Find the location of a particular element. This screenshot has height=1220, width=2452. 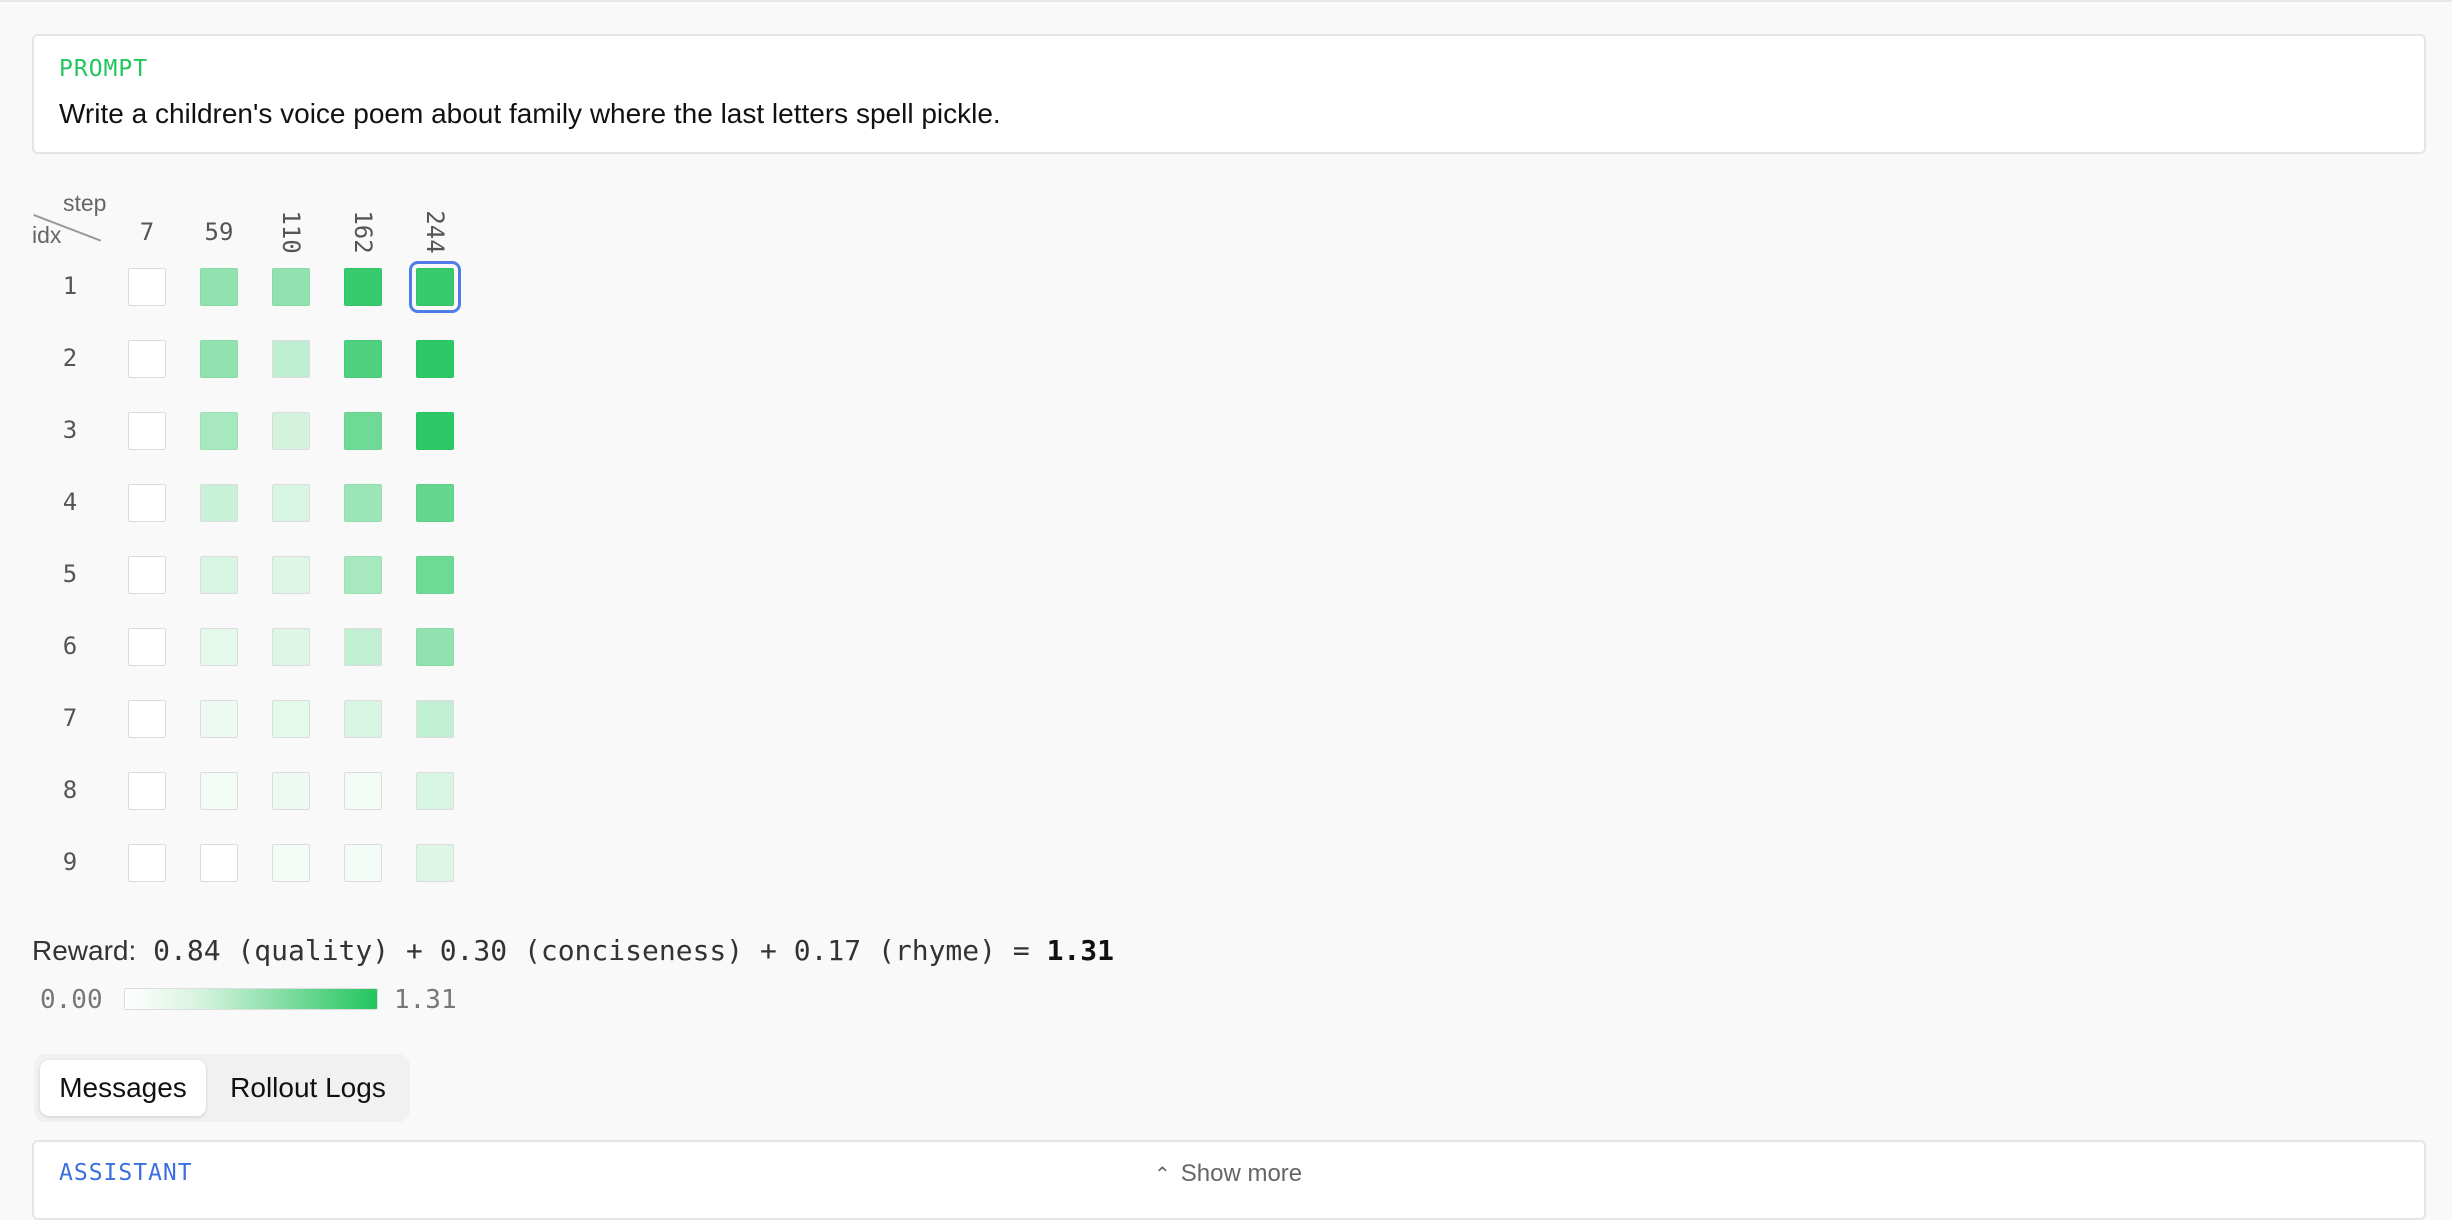

assistant-message-card: ASSISTANT ⌃ Show more is located at coordinates (1229, 1180).